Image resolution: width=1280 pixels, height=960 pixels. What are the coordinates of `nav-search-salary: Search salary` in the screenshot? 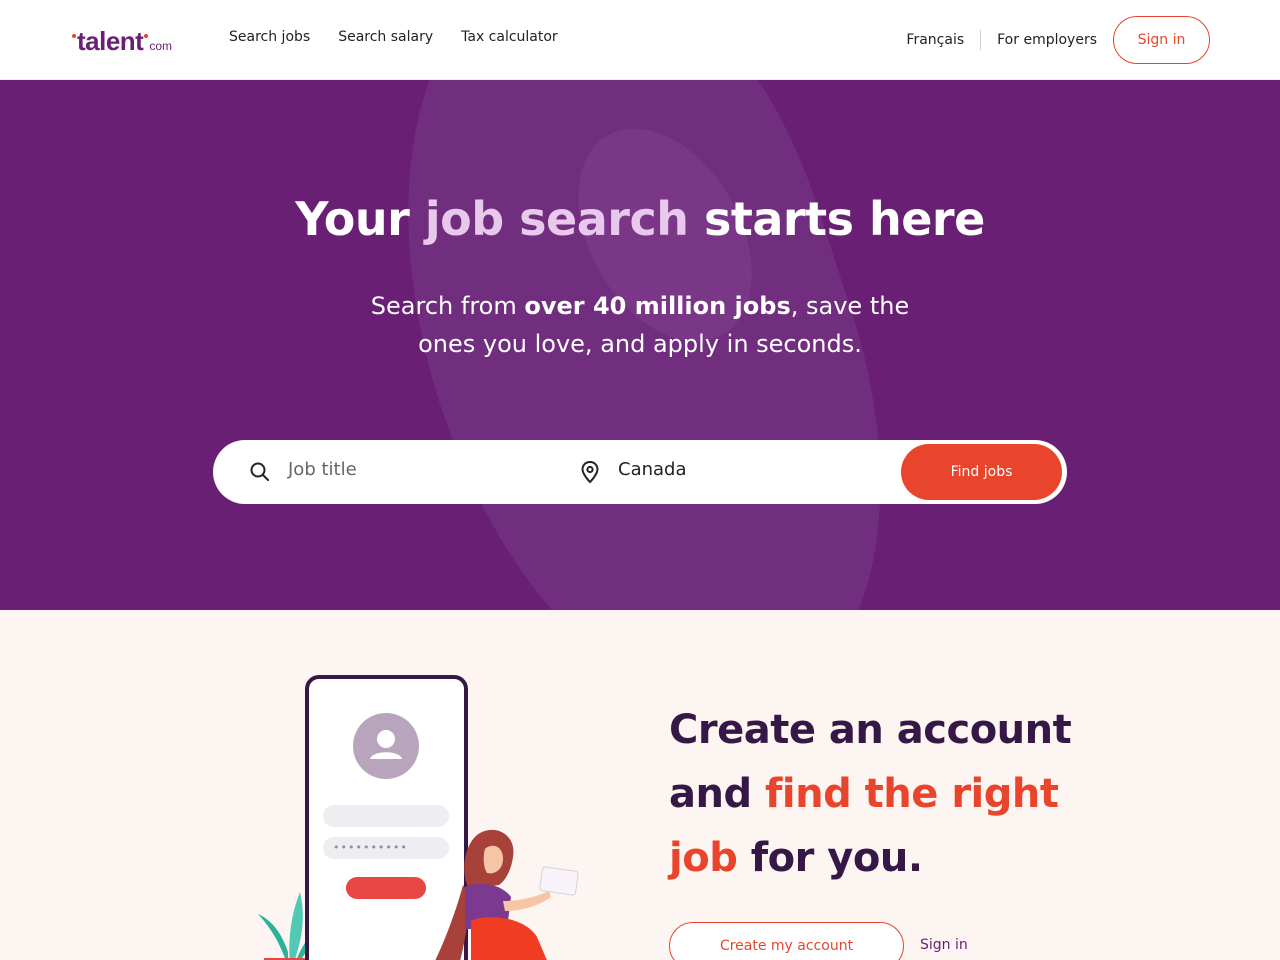 It's located at (385, 37).